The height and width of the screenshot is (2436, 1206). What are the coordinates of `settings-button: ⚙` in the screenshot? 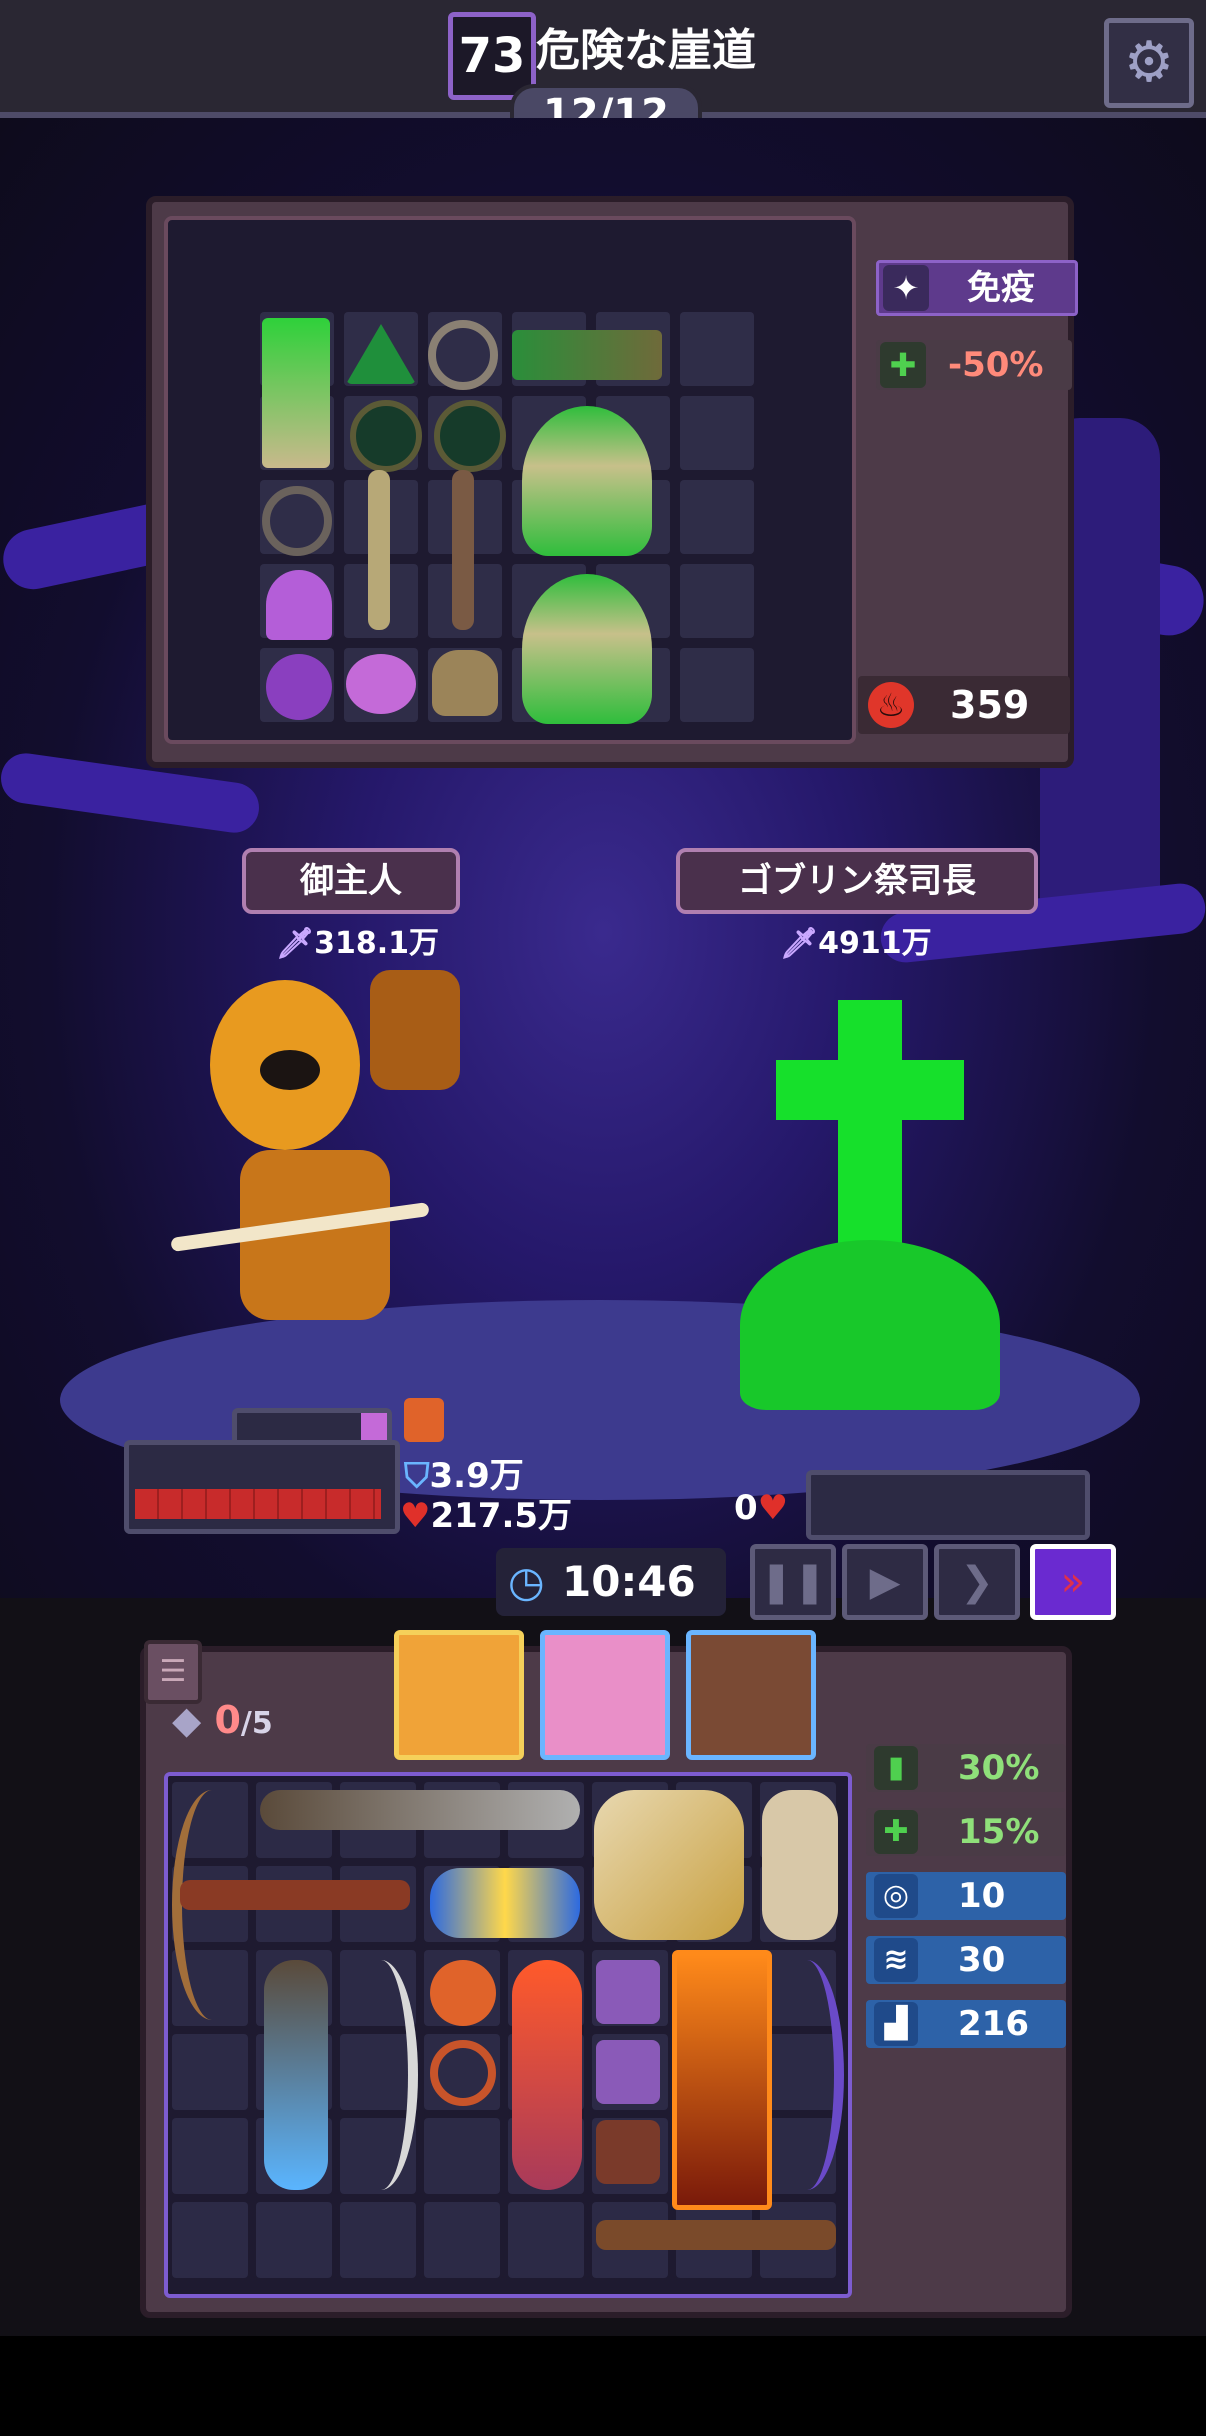 It's located at (1149, 63).